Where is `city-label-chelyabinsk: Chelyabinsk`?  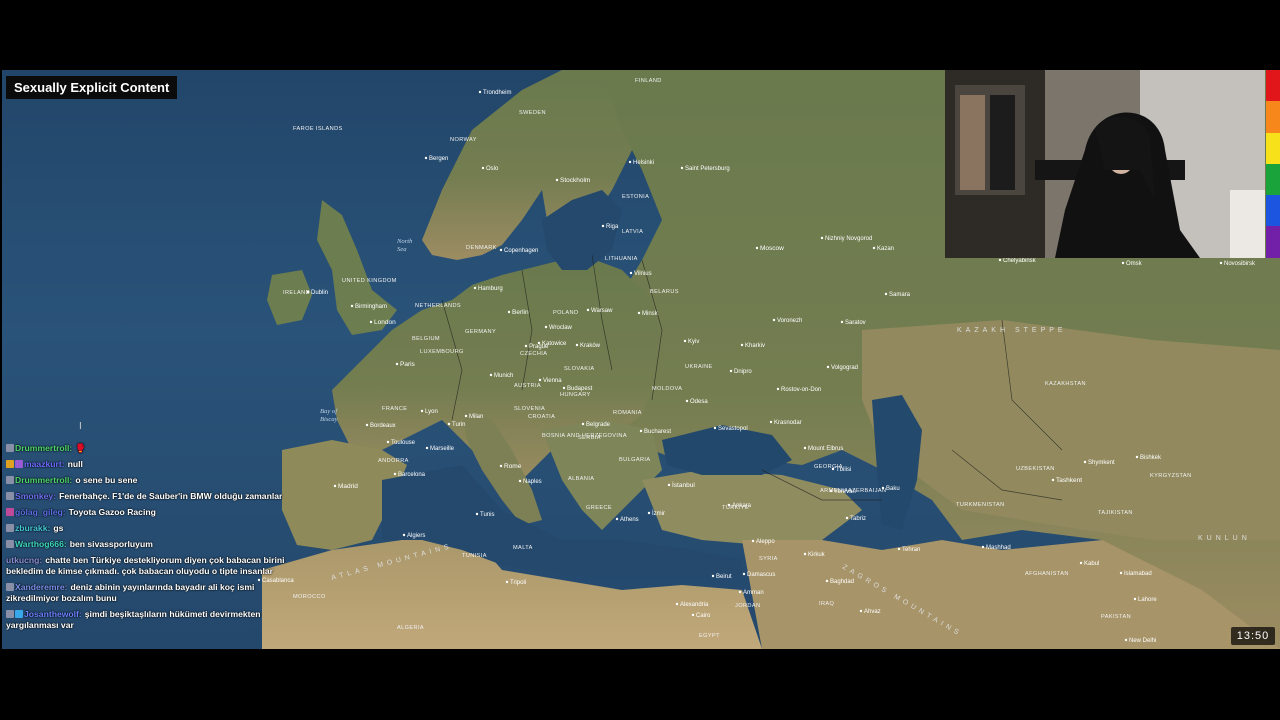
city-label-chelyabinsk: Chelyabinsk is located at coordinates (1020, 261).